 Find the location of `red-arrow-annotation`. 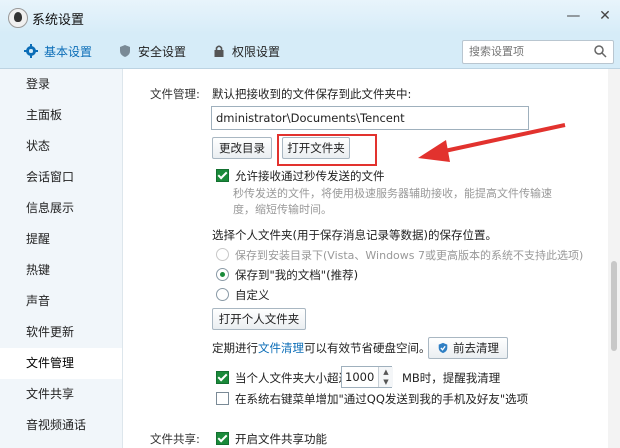

red-arrow-annotation is located at coordinates (492, 142).